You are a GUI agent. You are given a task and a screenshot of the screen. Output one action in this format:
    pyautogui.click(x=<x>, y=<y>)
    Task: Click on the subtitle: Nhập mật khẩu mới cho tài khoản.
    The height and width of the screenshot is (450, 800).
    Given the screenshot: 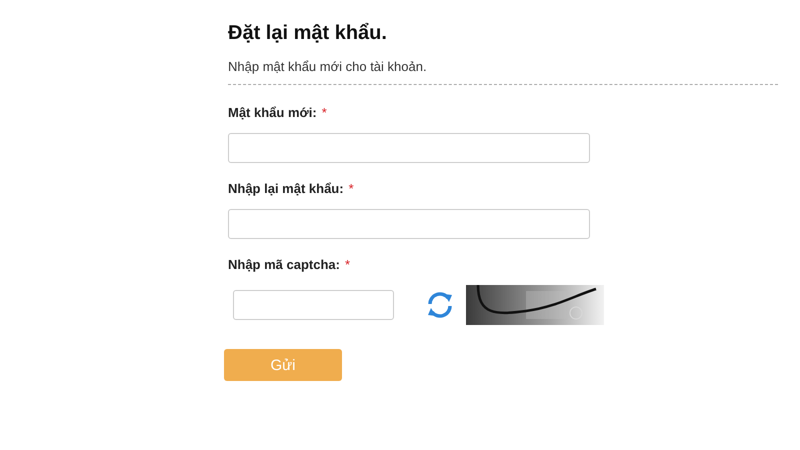 What is the action you would take?
    pyautogui.click(x=328, y=66)
    